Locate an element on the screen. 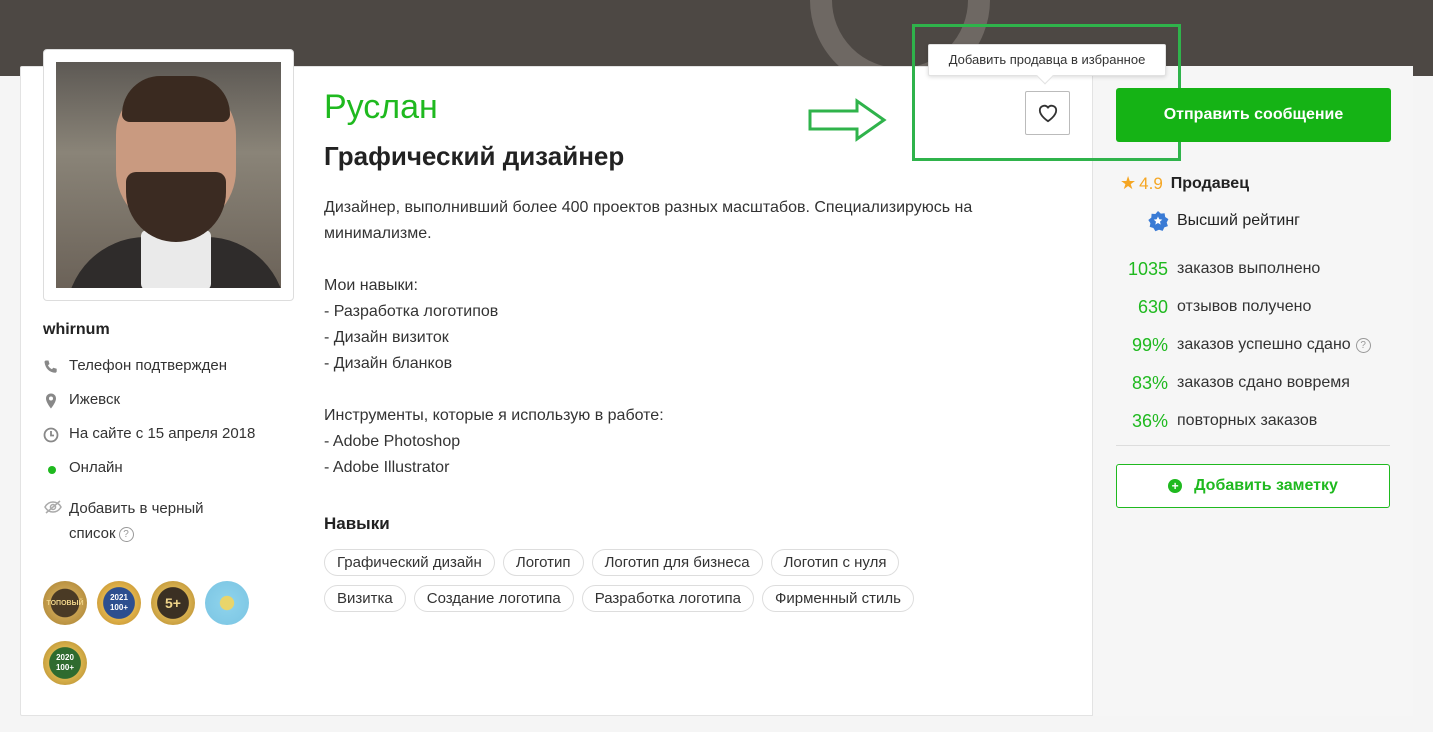 The image size is (1433, 732). stat-success-rate: 99% заказов успешно сдано? is located at coordinates (1256, 345).